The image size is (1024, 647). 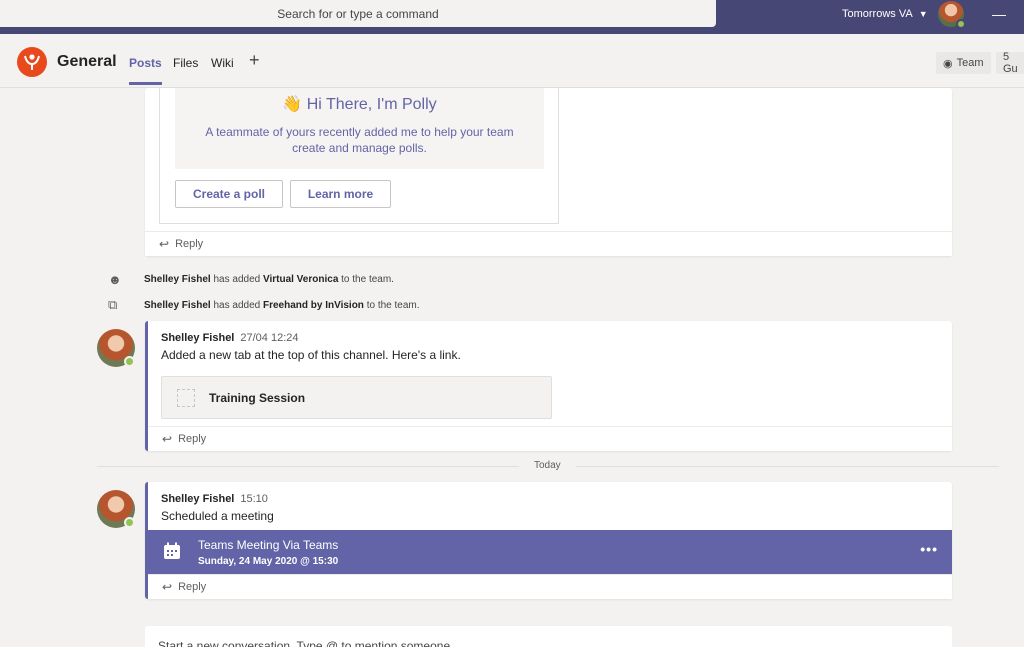 I want to click on add-tab-button: +, so click(x=254, y=60).